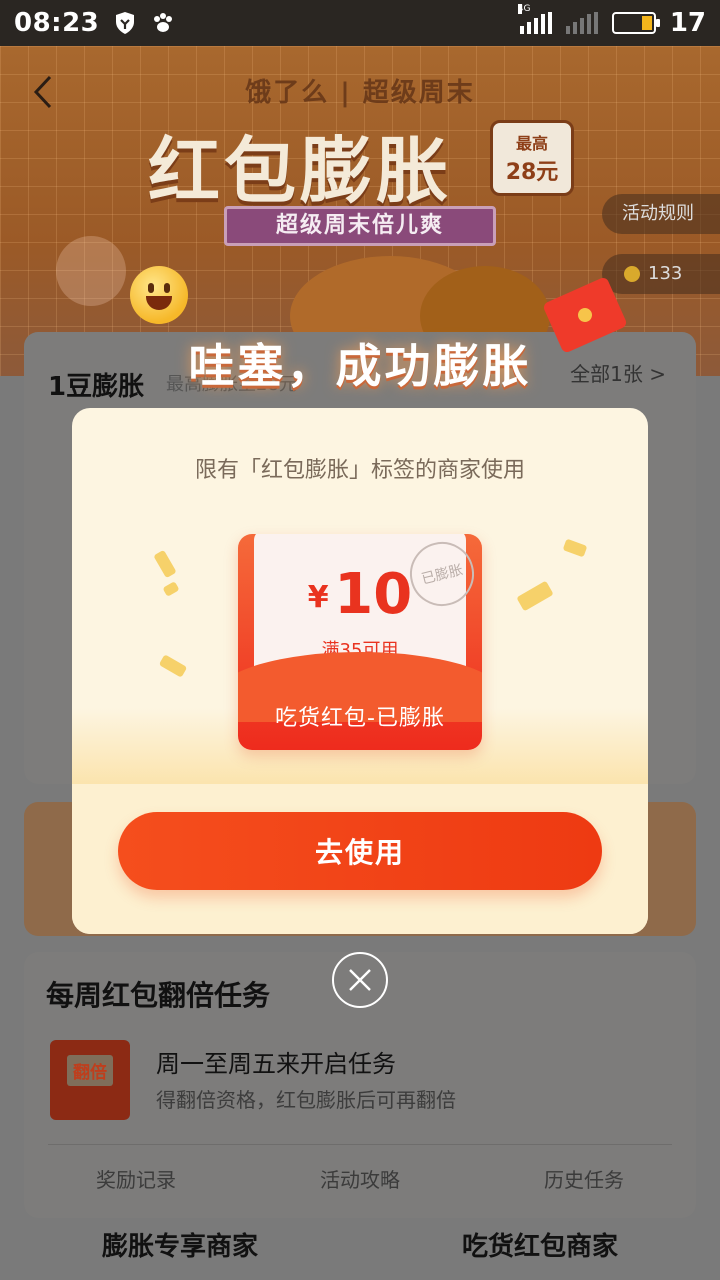  I want to click on double-icon: 翻倍, so click(90, 1080).